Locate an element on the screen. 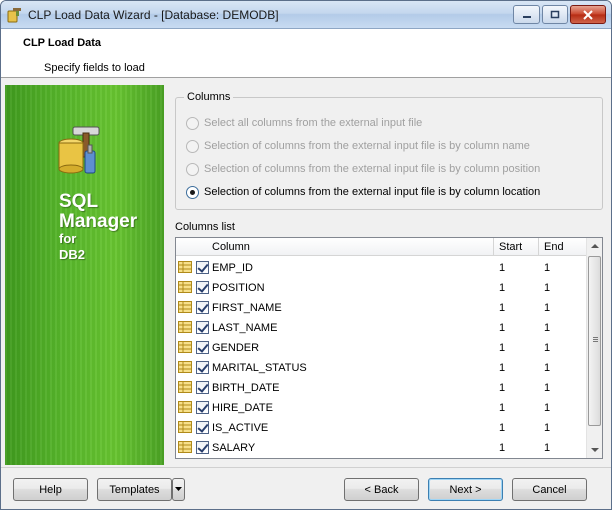 This screenshot has height=510, width=612. minimize-button is located at coordinates (526, 14).